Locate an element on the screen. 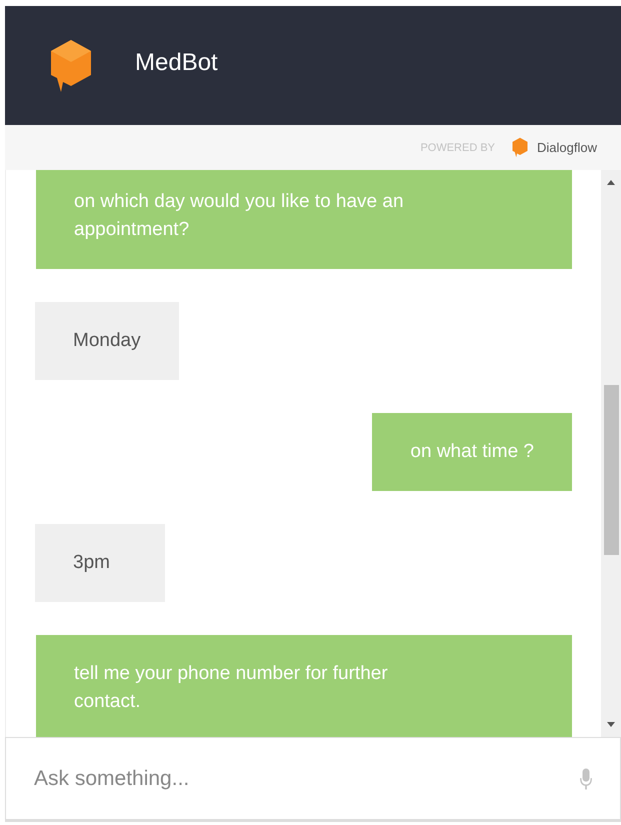 The image size is (621, 825). brand-name: Dialogflow is located at coordinates (567, 147).